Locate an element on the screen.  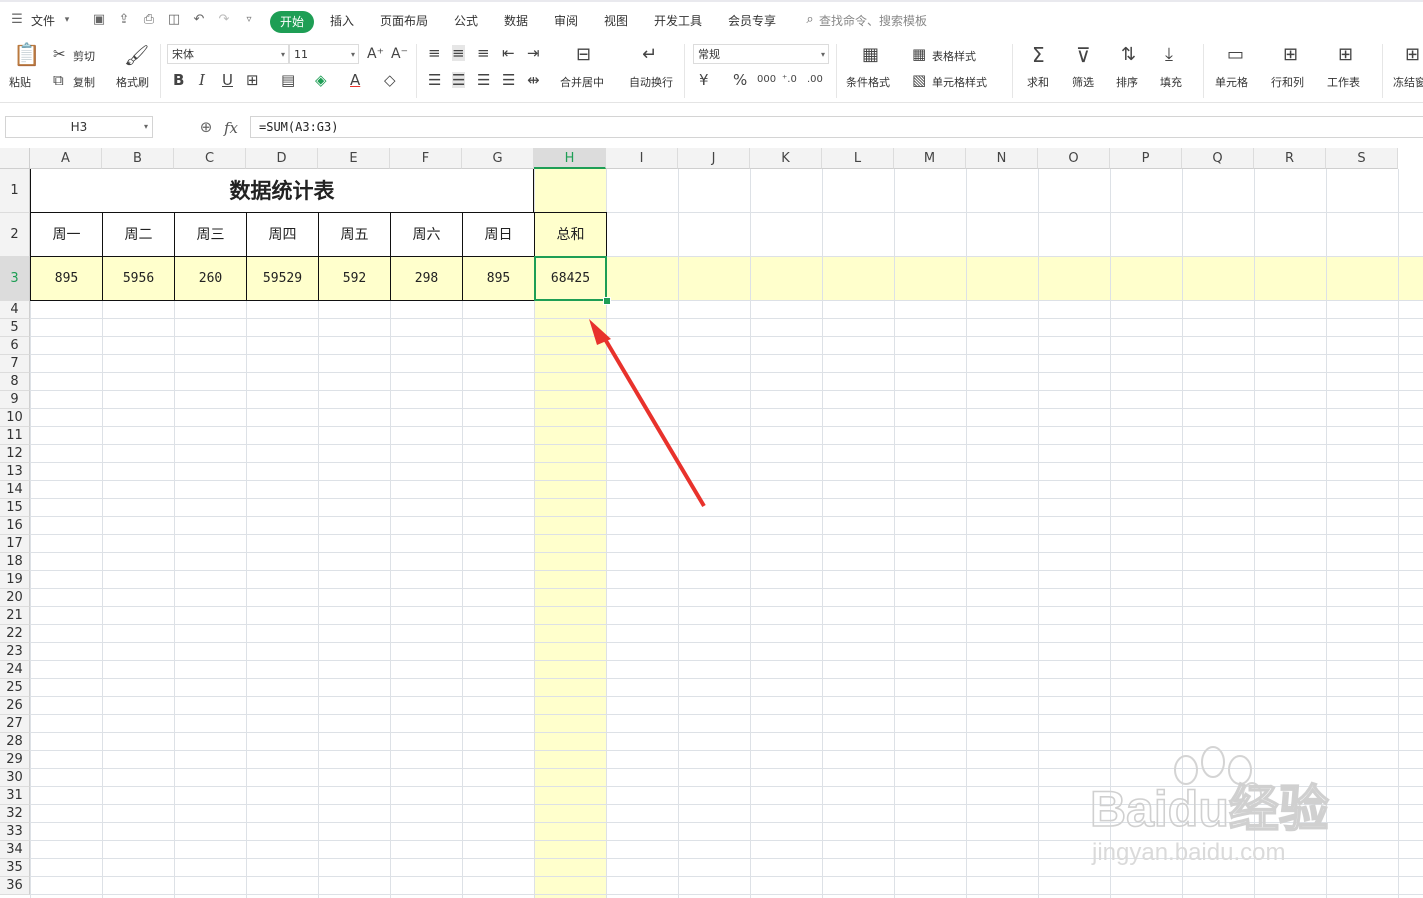
row-header-9: 9 is located at coordinates (15, 400).